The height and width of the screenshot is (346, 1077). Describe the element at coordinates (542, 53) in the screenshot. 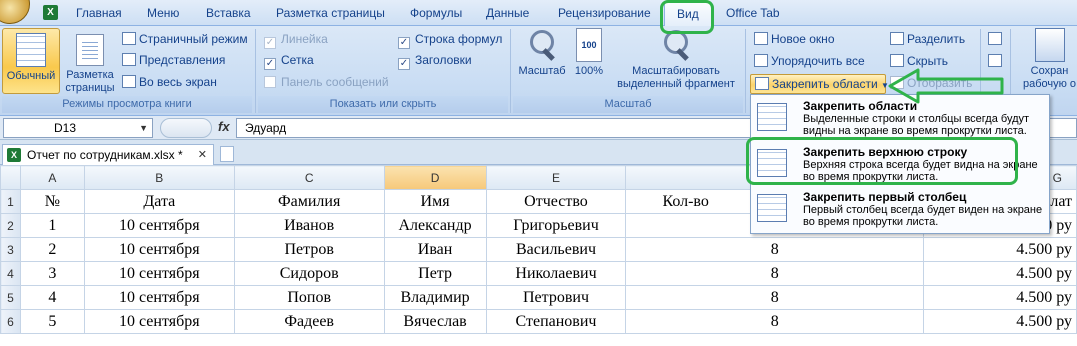

I see `zoom-button: Масштаб` at that location.